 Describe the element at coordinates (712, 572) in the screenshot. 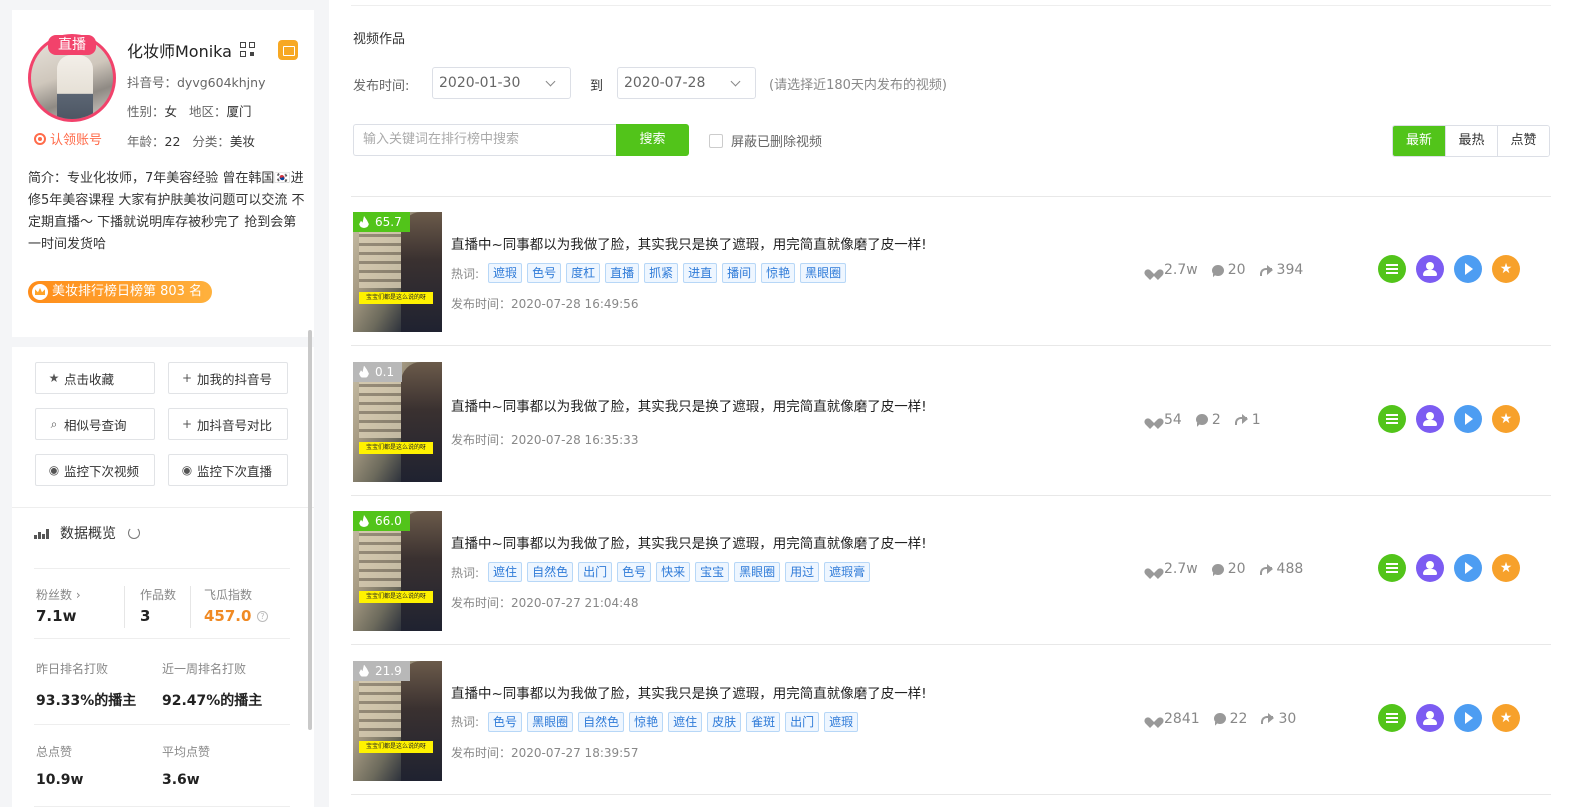

I see `hot-word-tag: 宝宝` at that location.